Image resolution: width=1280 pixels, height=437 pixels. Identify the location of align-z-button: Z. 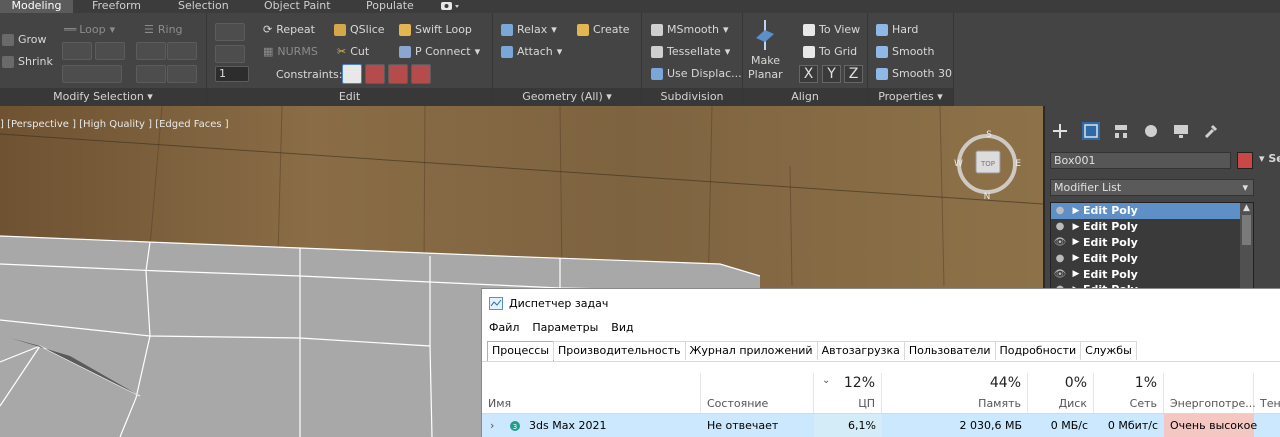
(853, 74).